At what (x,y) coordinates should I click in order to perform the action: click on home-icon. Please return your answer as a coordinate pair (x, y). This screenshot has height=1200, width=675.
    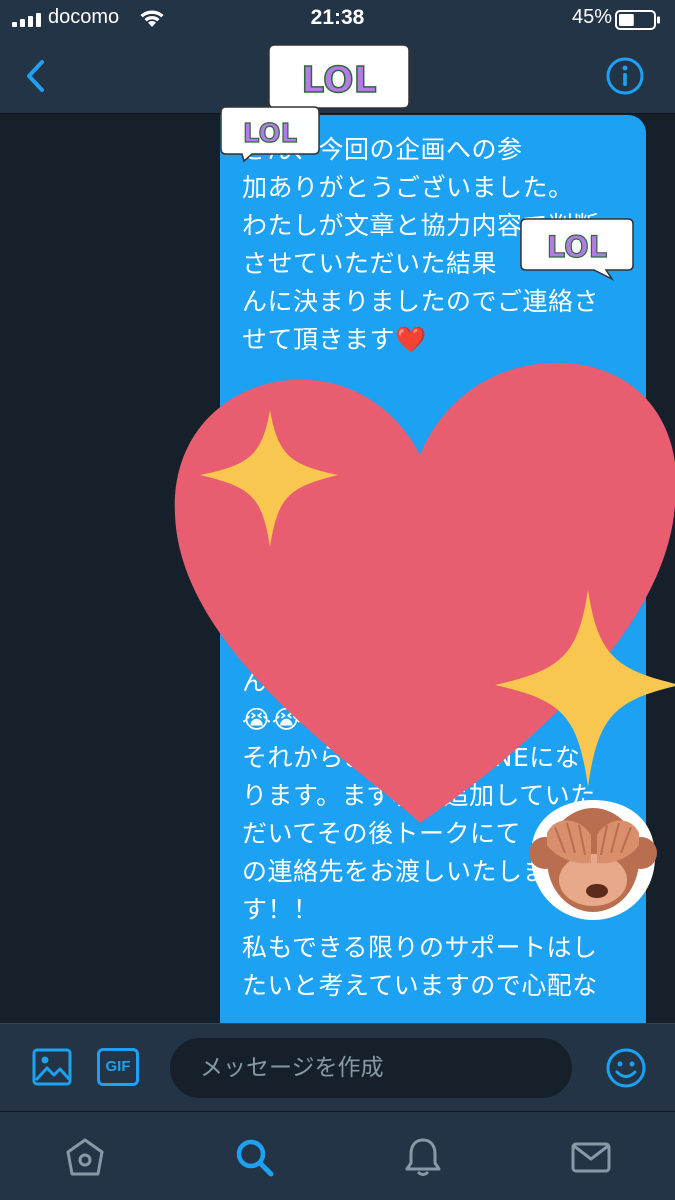
    Looking at the image, I should click on (85, 1157).